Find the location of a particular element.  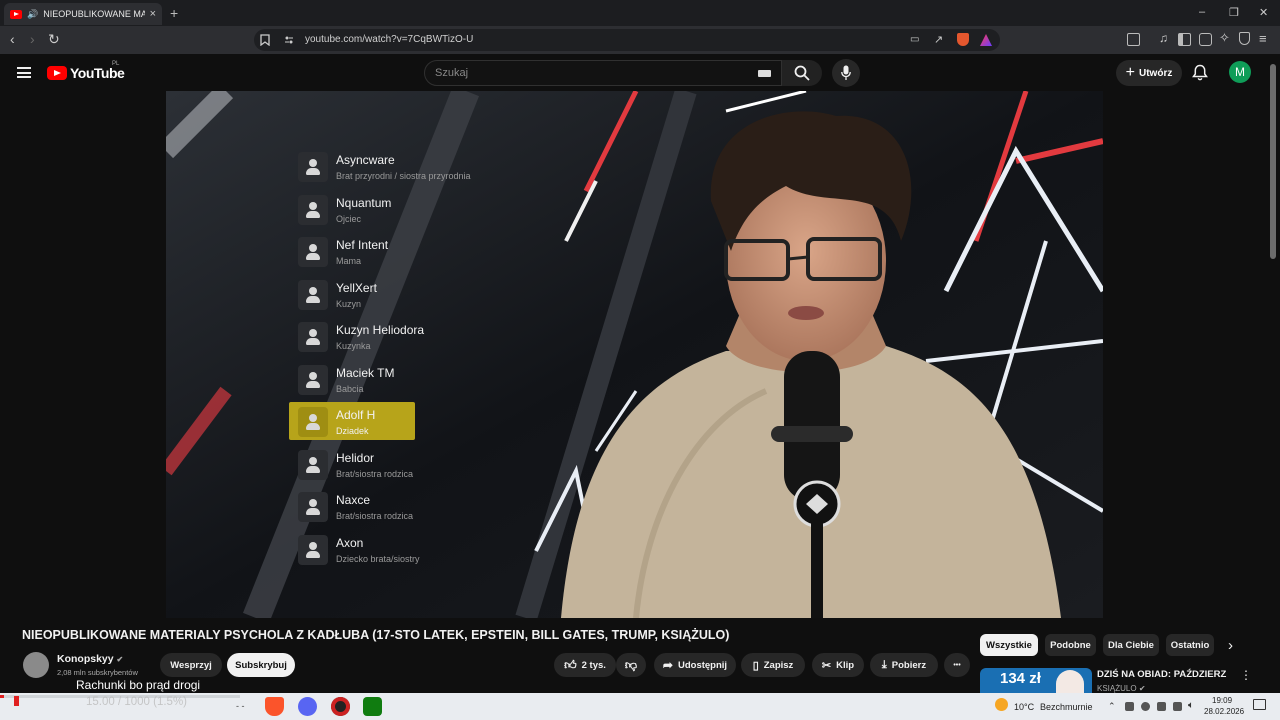

weather-sun-icon is located at coordinates (1001, 704).